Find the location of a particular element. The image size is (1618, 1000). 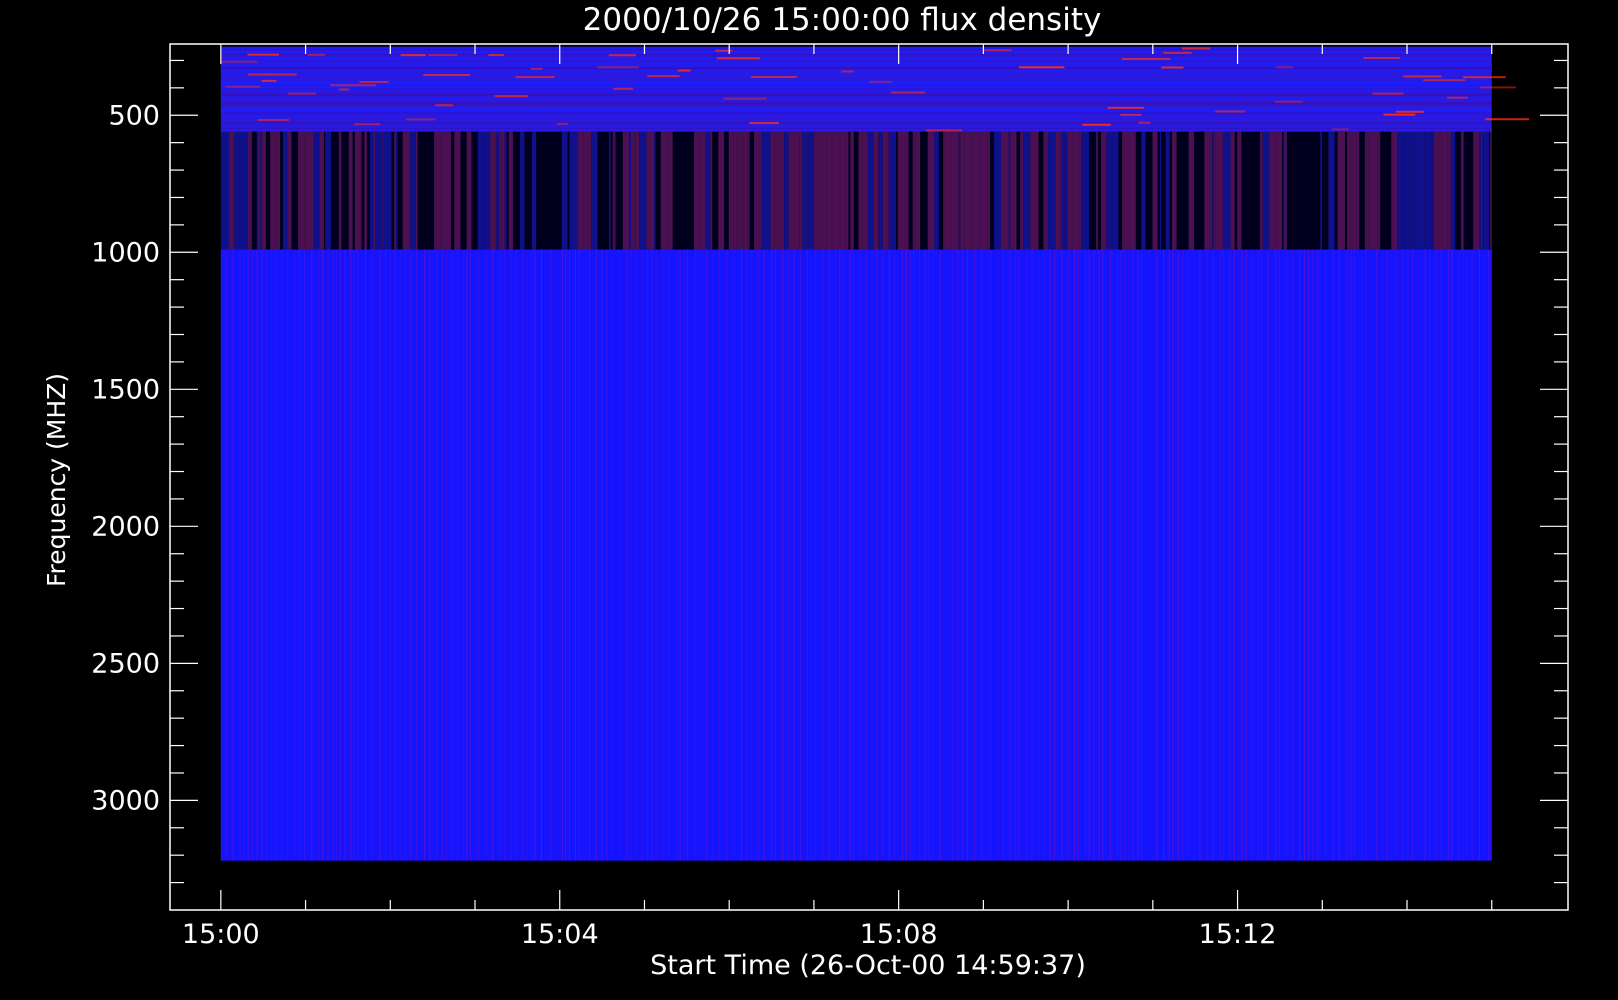

y-tick-label: 3000 is located at coordinates (125, 800).